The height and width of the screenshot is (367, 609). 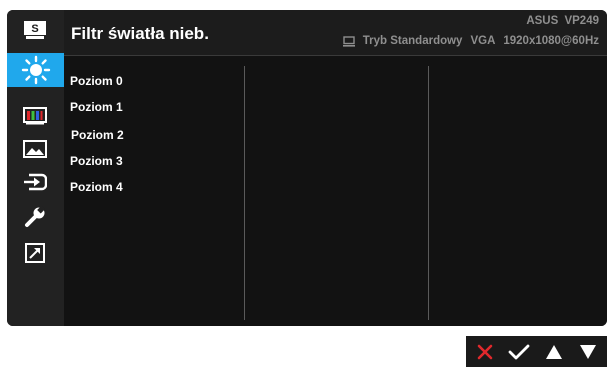 I want to click on close-button, so click(x=485, y=352).